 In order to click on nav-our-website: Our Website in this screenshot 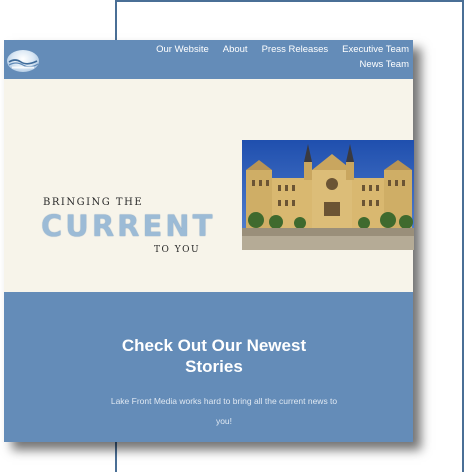, I will do `click(182, 49)`.